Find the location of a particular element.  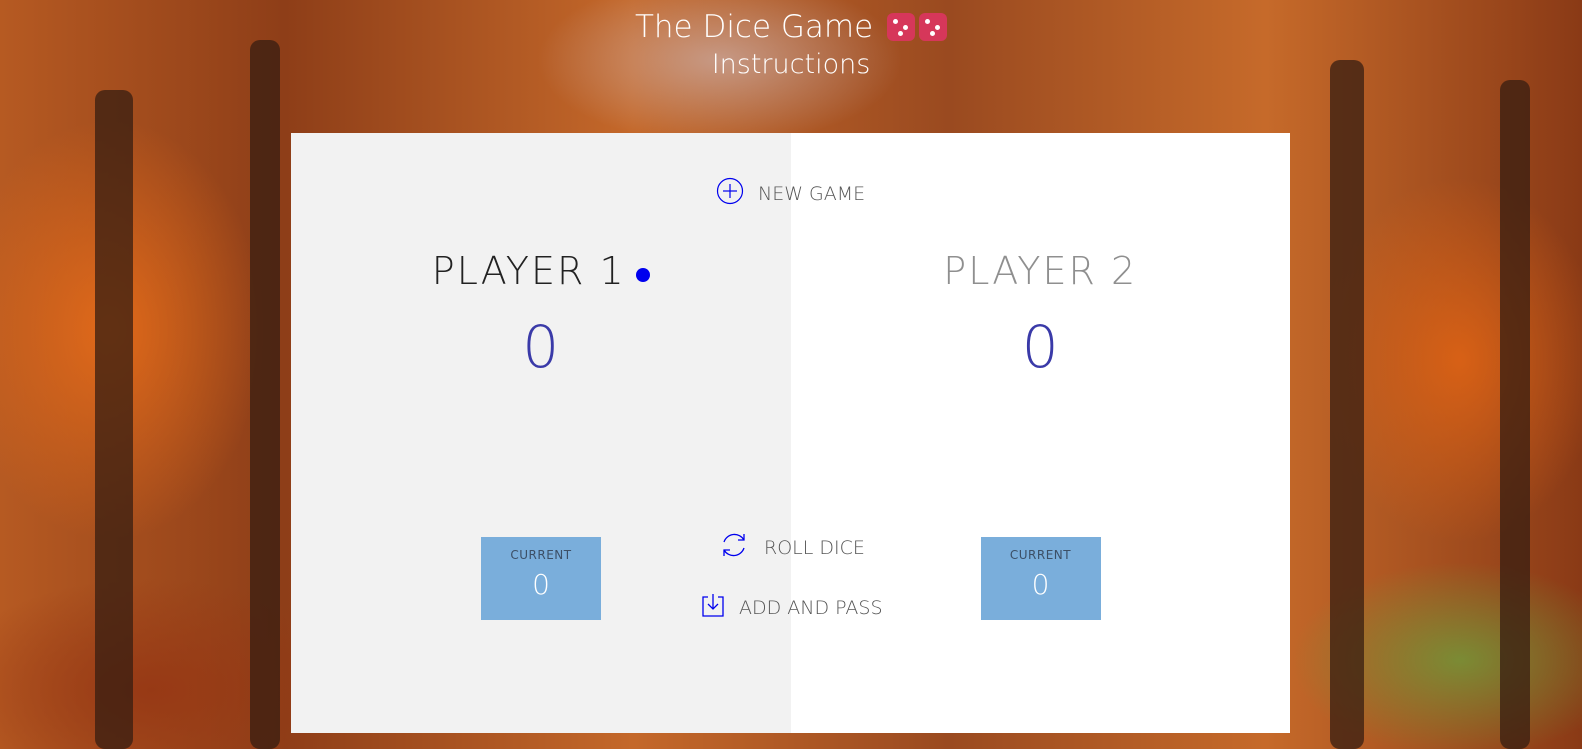

player-2-name: PLAYER 2 is located at coordinates (1040, 271).